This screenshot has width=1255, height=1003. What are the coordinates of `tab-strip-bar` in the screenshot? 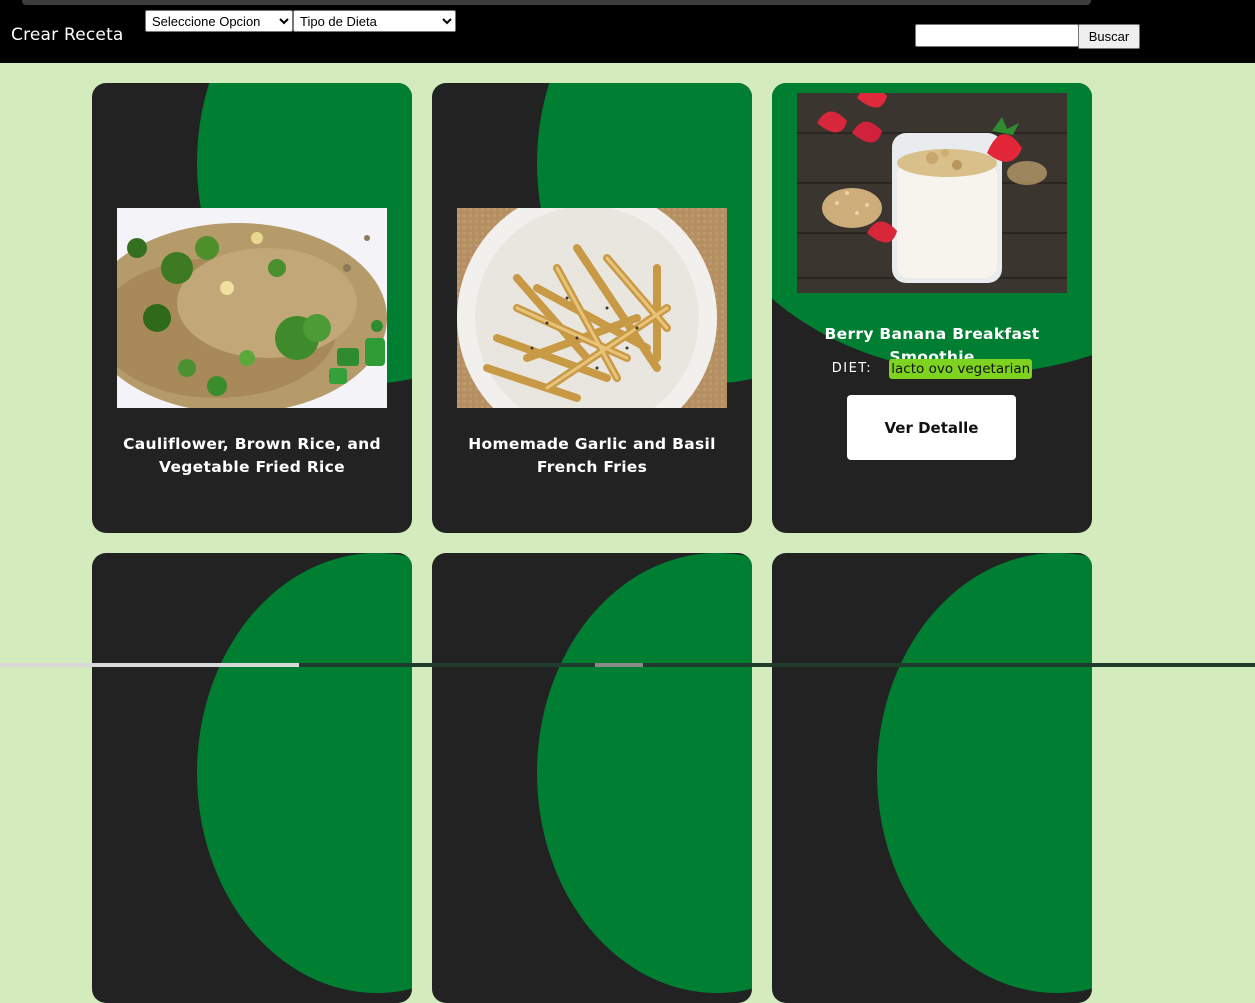 It's located at (556, 2).